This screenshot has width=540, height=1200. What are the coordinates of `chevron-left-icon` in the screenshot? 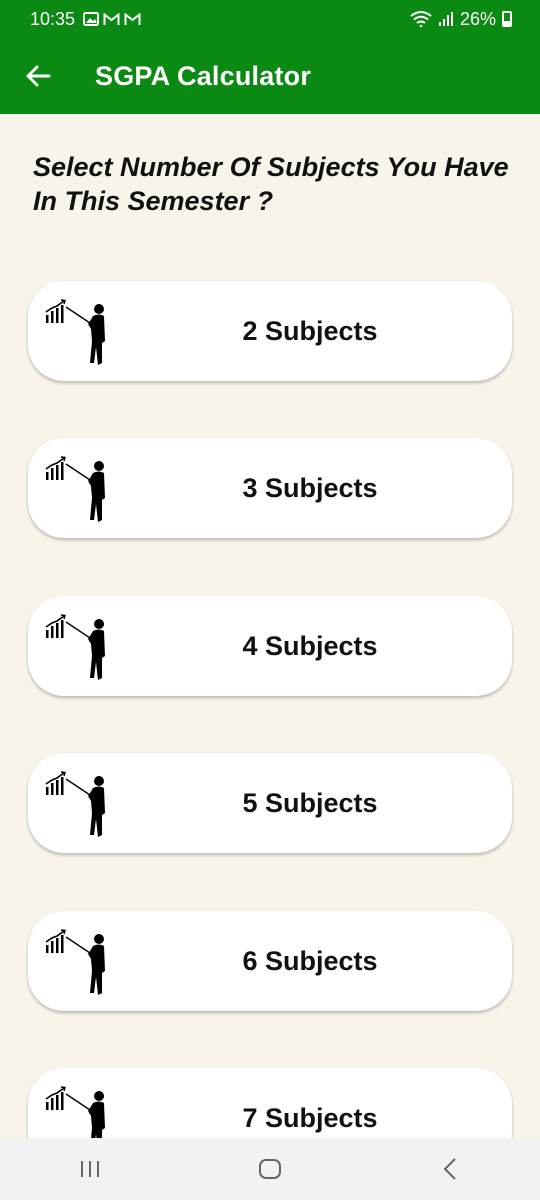 It's located at (449, 1169).